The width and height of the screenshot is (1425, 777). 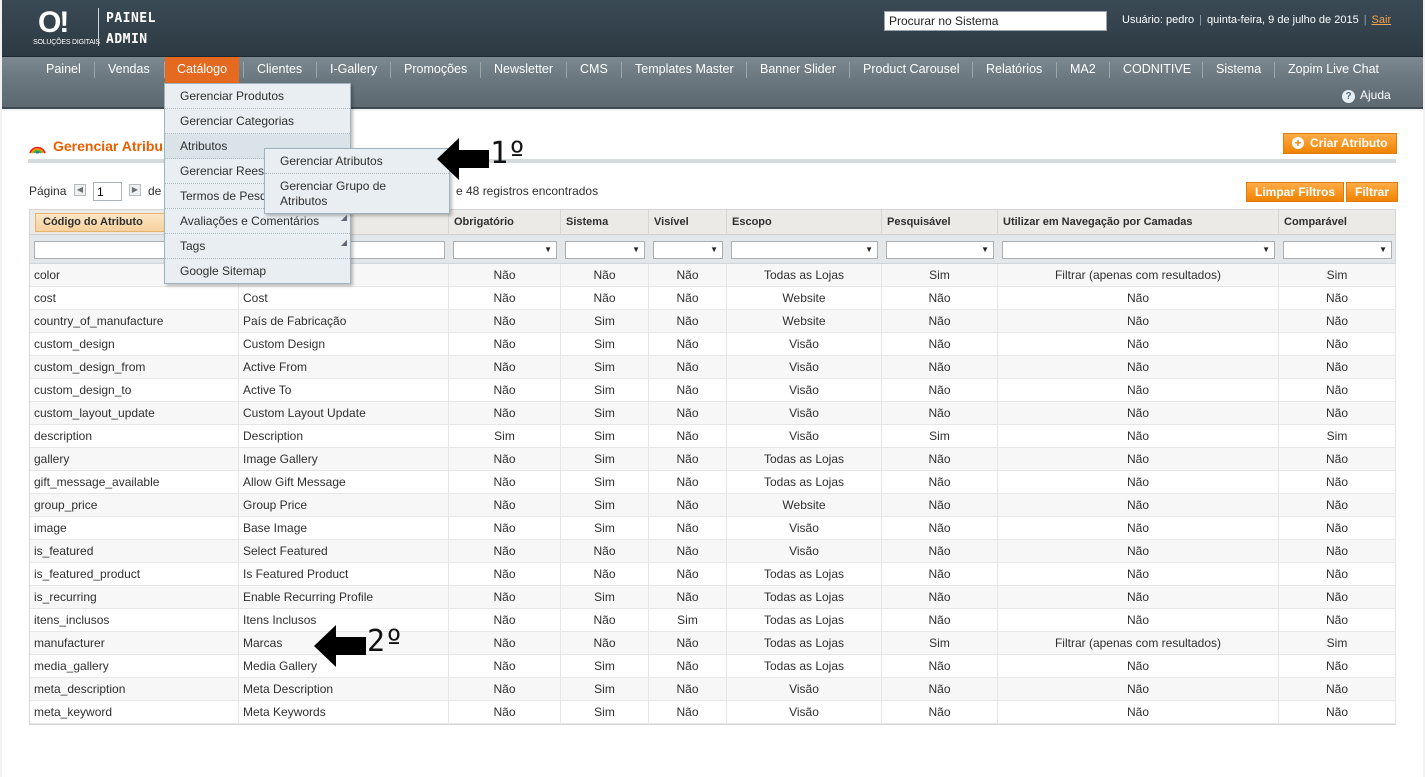 What do you see at coordinates (1366, 95) in the screenshot?
I see `help-link: ? Ajuda` at bounding box center [1366, 95].